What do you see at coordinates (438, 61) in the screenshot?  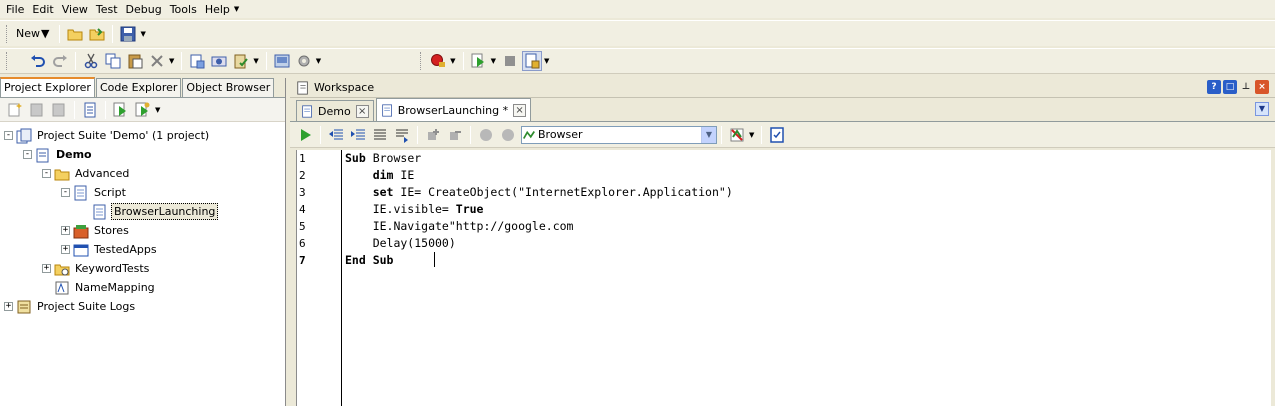 I see `breakpoint-icon` at bounding box center [438, 61].